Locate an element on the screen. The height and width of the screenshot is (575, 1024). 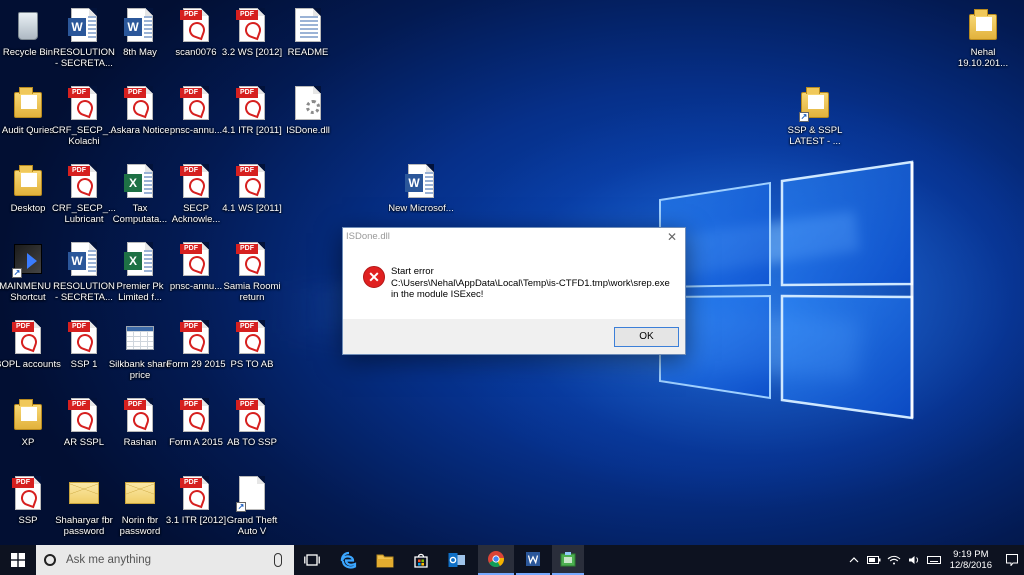
installer-icon is located at coordinates (568, 559).